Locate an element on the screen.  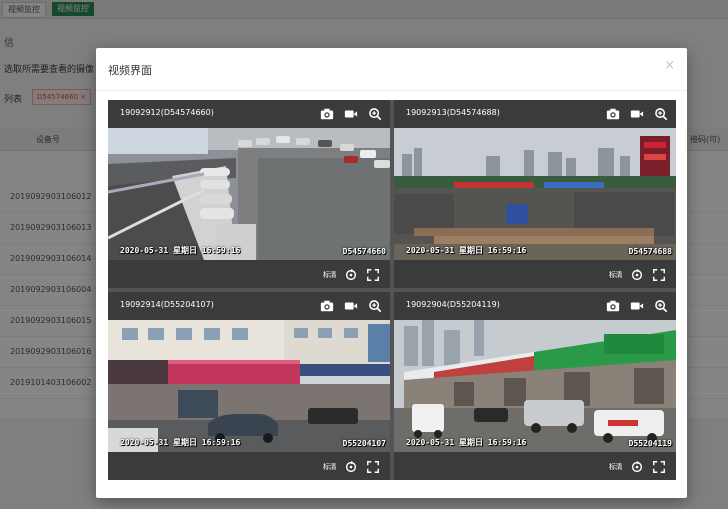
camera-name: 19092904(D55204119) is located at coordinates (453, 304).